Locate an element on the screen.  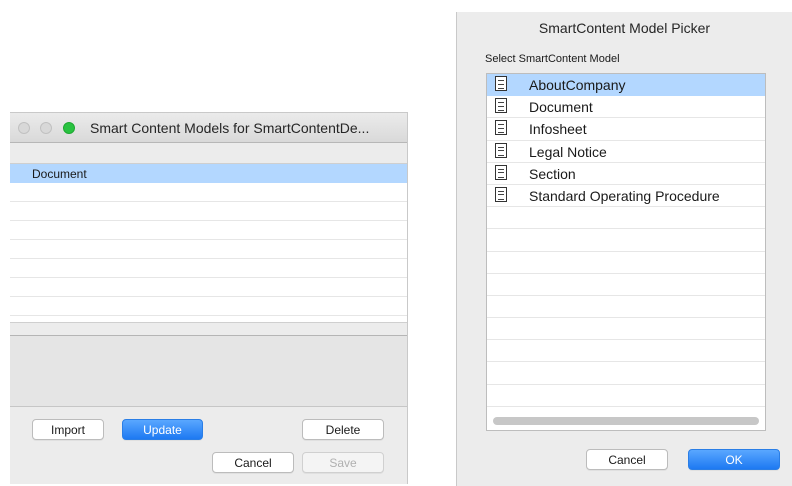
list-item: AboutCompany is located at coordinates (626, 85).